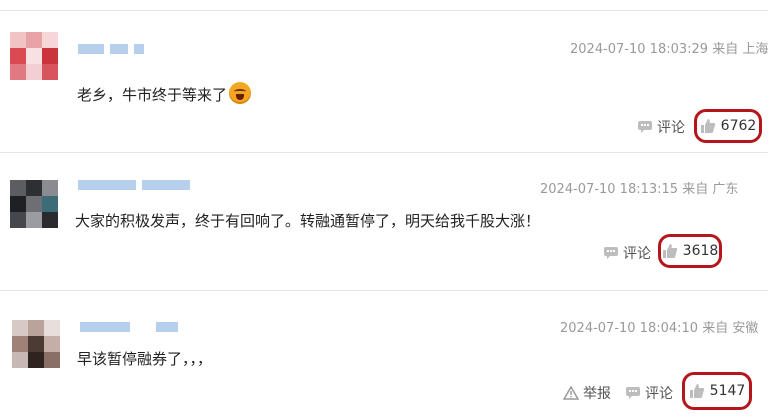 The image size is (782, 420). Describe the element at coordinates (639, 189) in the screenshot. I see `comment-timestamp: 2024-07-10 18:13:15 来自 广东` at that location.